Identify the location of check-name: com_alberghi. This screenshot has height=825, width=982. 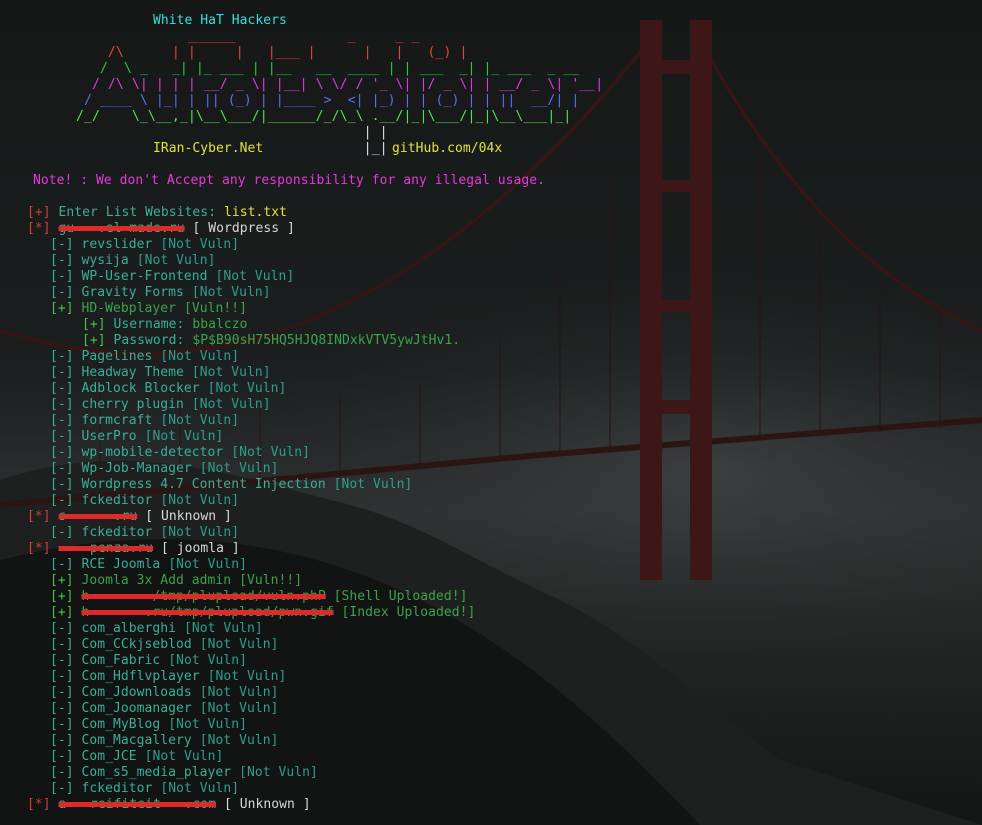
(129, 628).